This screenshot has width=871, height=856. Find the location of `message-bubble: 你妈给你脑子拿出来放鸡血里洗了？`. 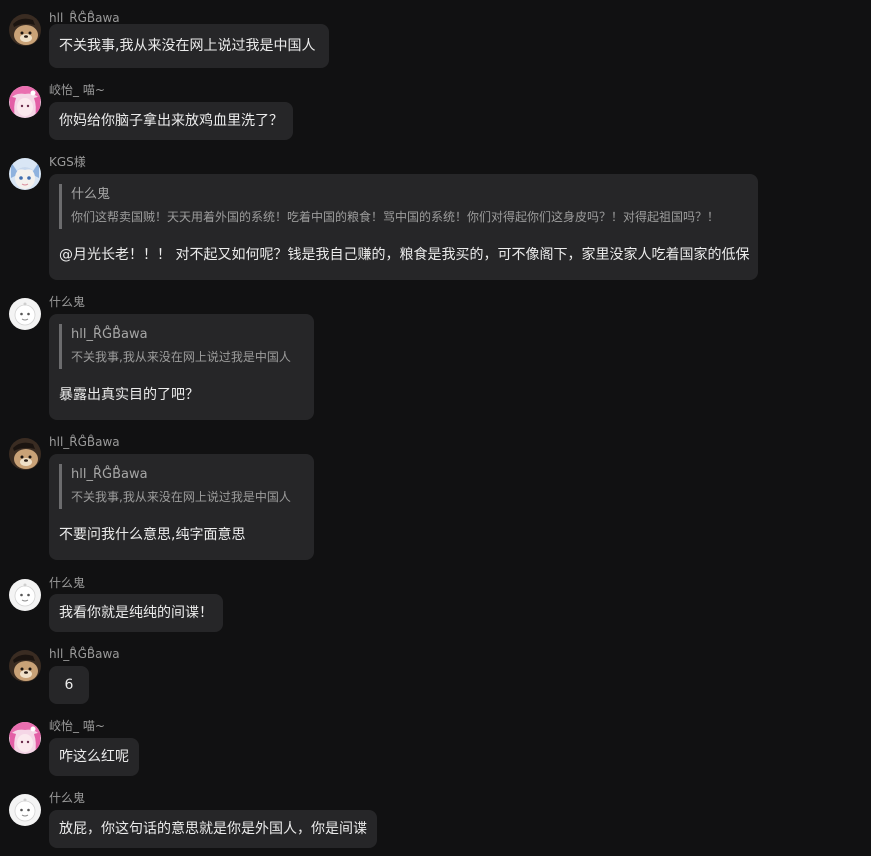

message-bubble: 你妈给你脑子拿出来放鸡血里洗了？ is located at coordinates (171, 121).